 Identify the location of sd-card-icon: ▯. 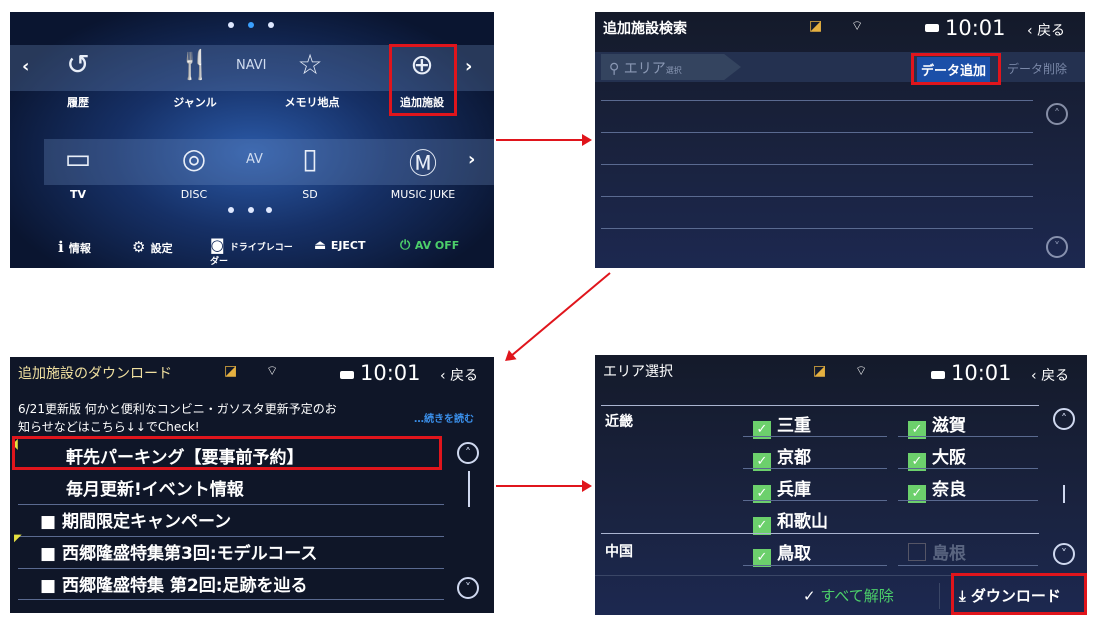
(310, 158).